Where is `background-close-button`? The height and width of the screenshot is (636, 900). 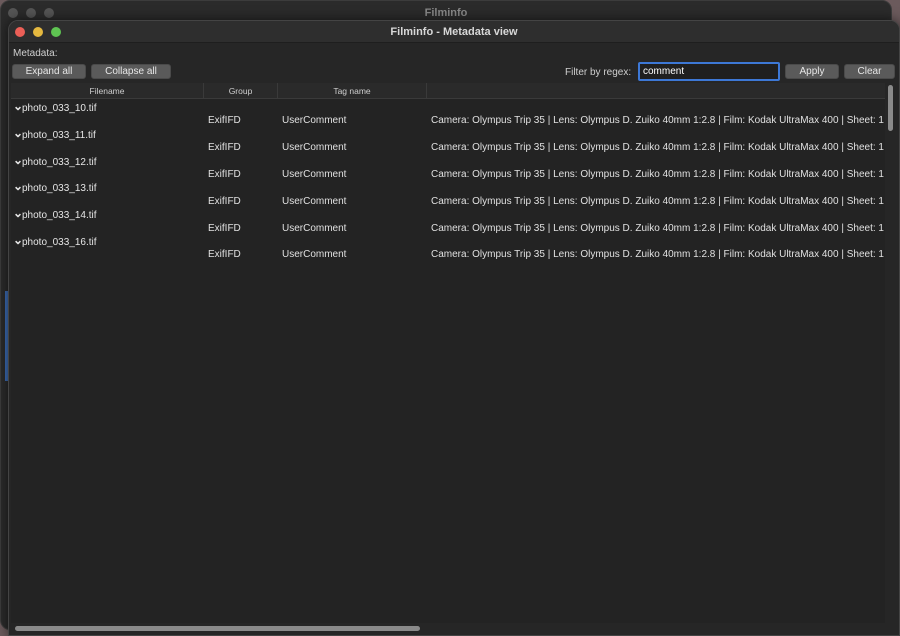 background-close-button is located at coordinates (13, 13).